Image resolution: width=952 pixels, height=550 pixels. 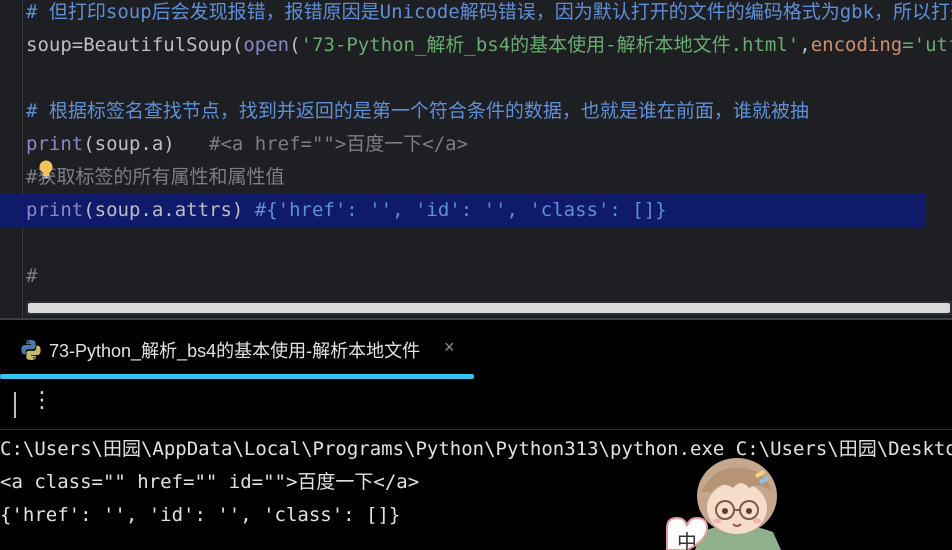 I want to click on code-text: (soup.a.attrs), so click(x=169, y=210).